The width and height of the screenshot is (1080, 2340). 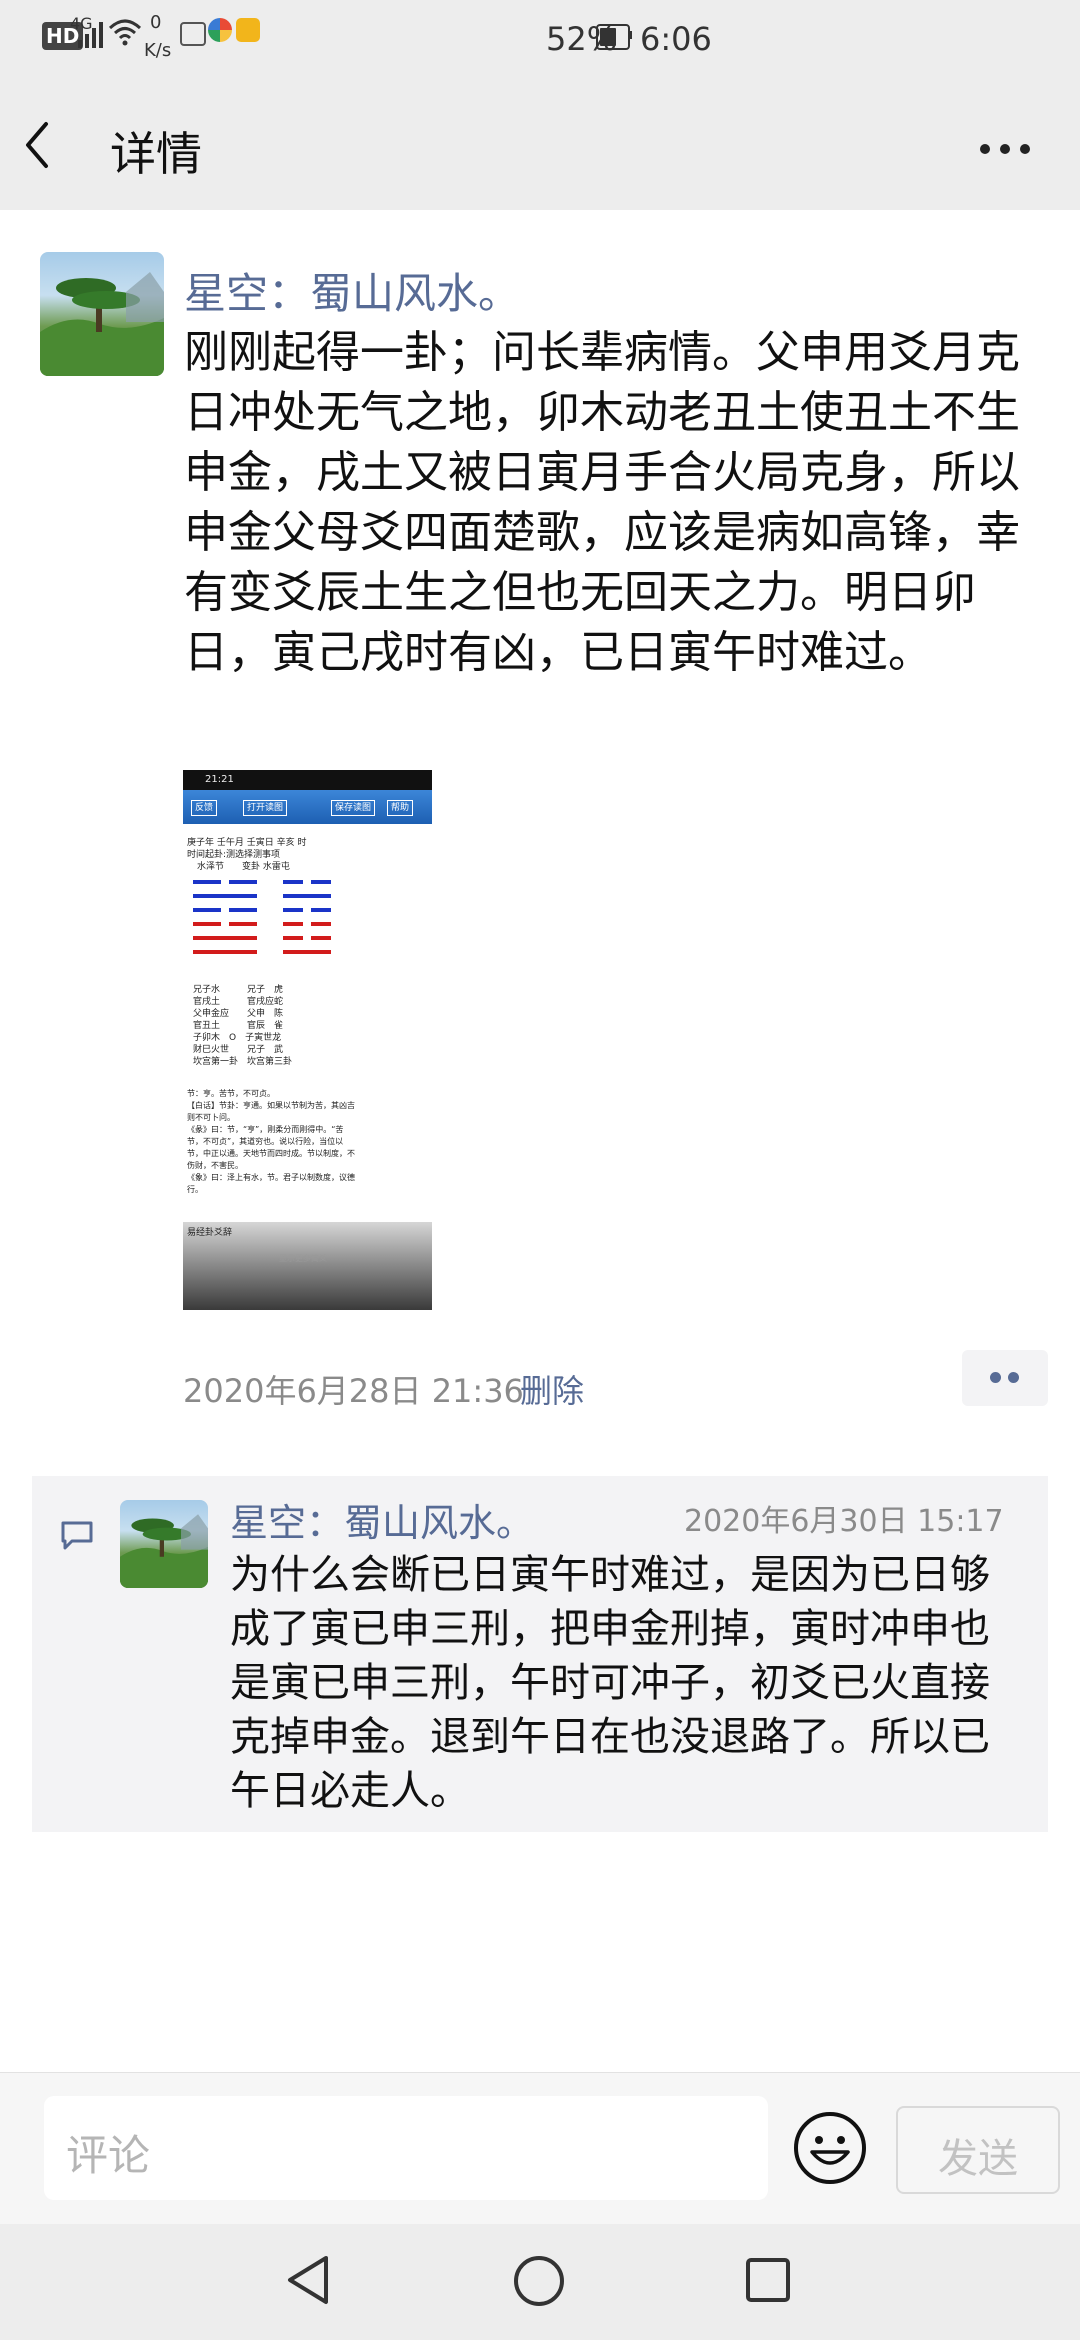 What do you see at coordinates (193, 34) in the screenshot?
I see `app-notification-icon` at bounding box center [193, 34].